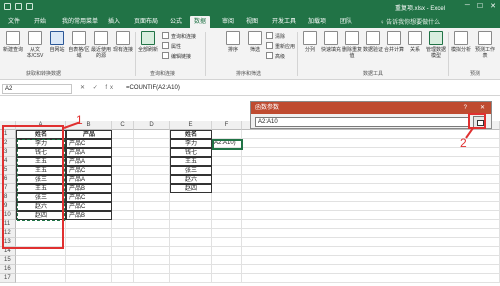 This screenshot has width=500, height=286. I want to click on tab-review: 审阅, so click(228, 22).